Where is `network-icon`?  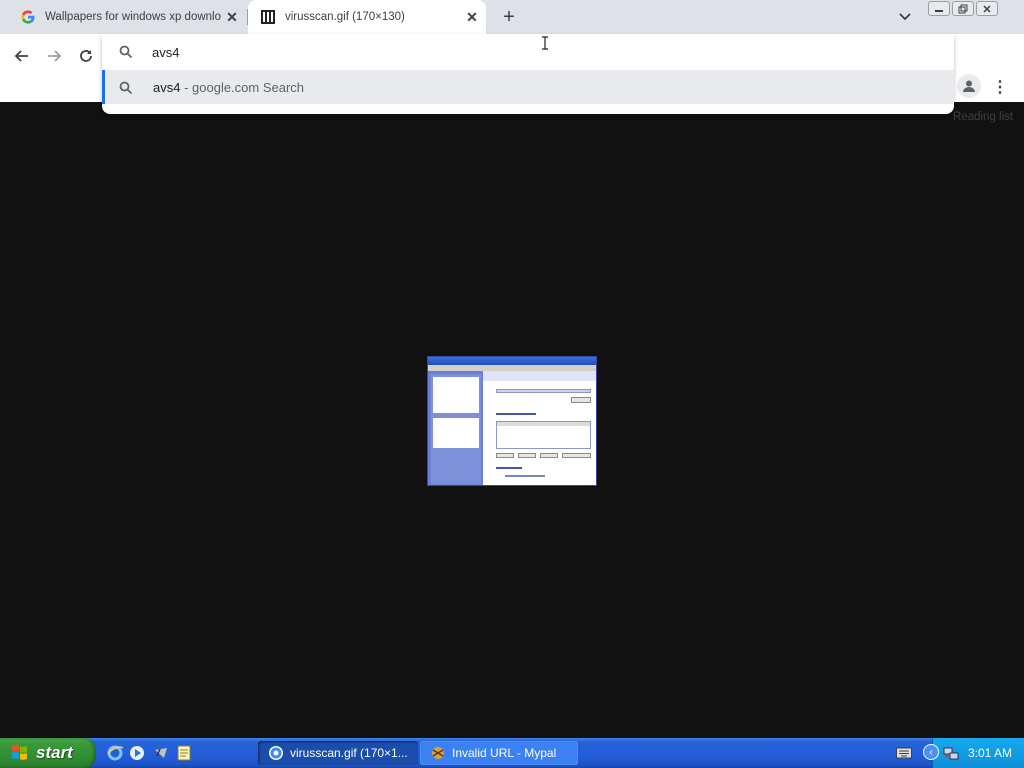 network-icon is located at coordinates (951, 753).